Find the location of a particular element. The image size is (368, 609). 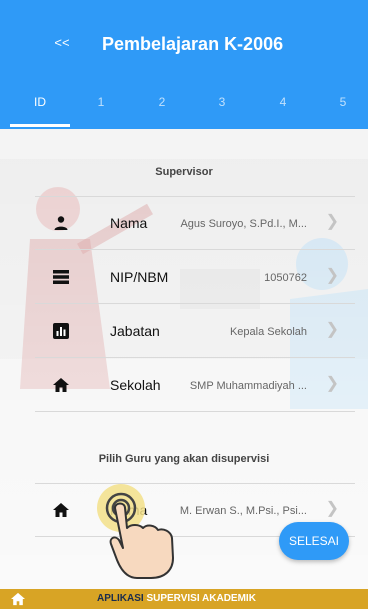

supervisor-header: Supervisor is located at coordinates (184, 172).